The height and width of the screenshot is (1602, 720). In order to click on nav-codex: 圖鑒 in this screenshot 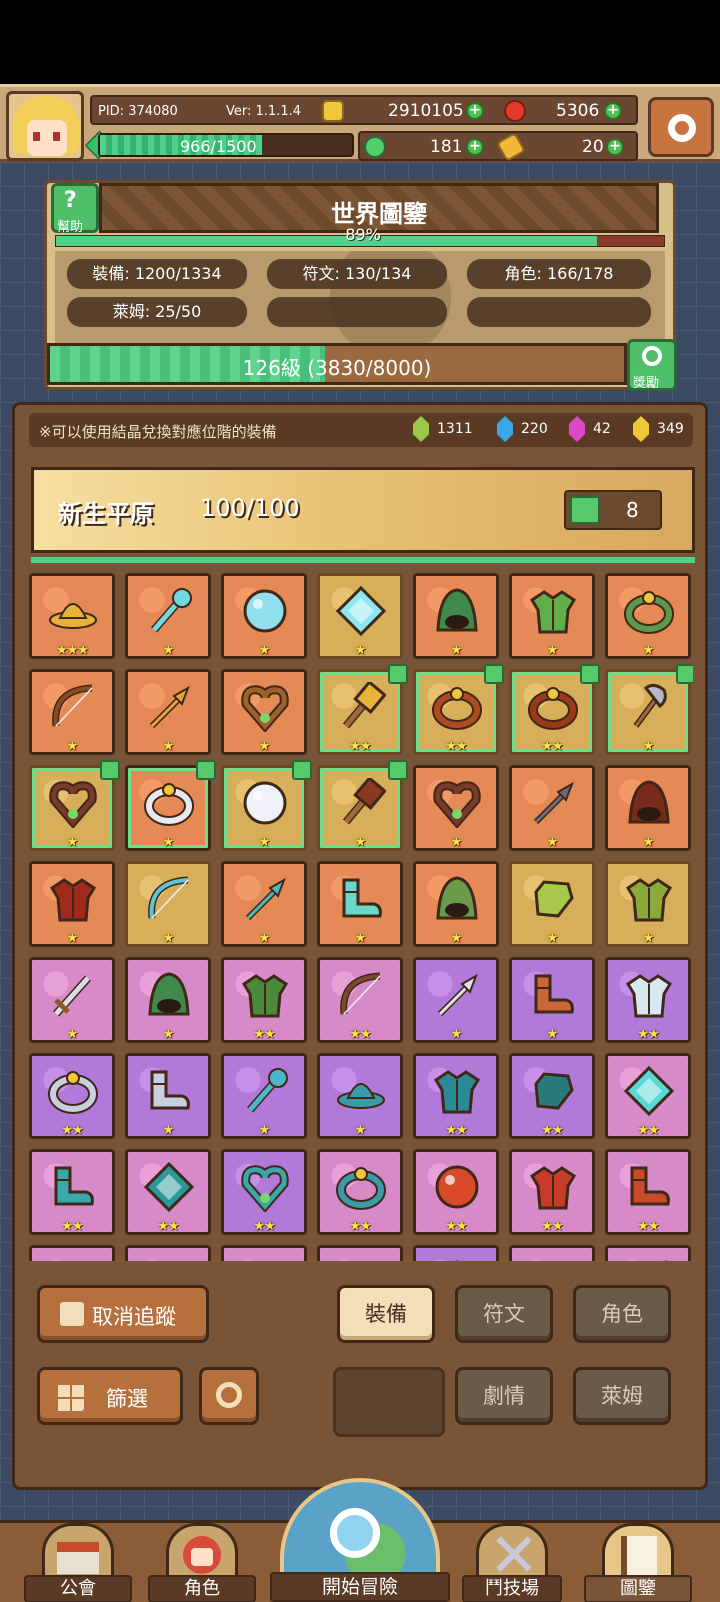, I will do `click(638, 1562)`.